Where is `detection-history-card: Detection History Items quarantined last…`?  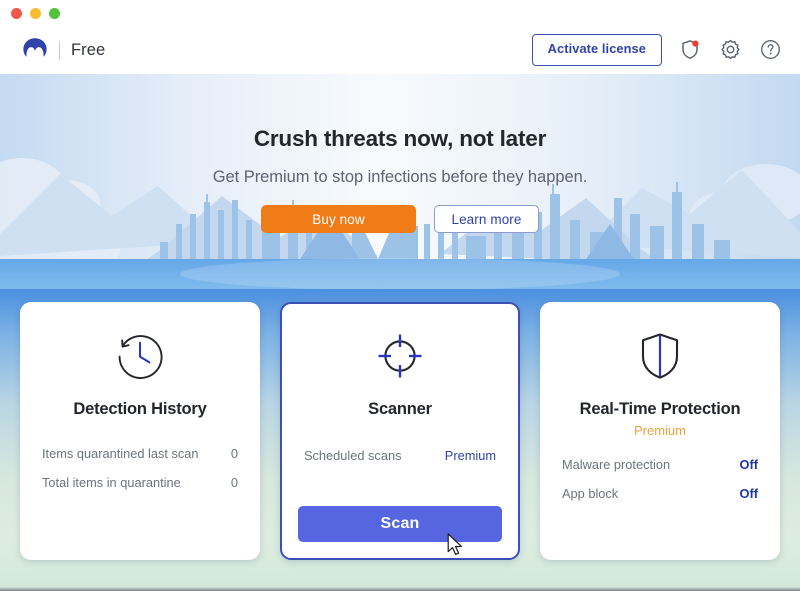
detection-history-card: Detection History Items quarantined last… is located at coordinates (140, 431).